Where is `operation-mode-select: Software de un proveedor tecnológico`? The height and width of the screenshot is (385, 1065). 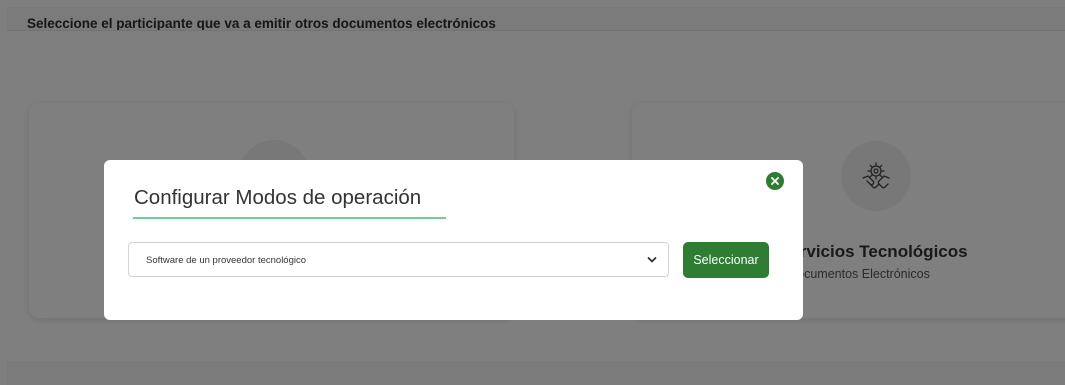 operation-mode-select: Software de un proveedor tecnológico is located at coordinates (398, 259).